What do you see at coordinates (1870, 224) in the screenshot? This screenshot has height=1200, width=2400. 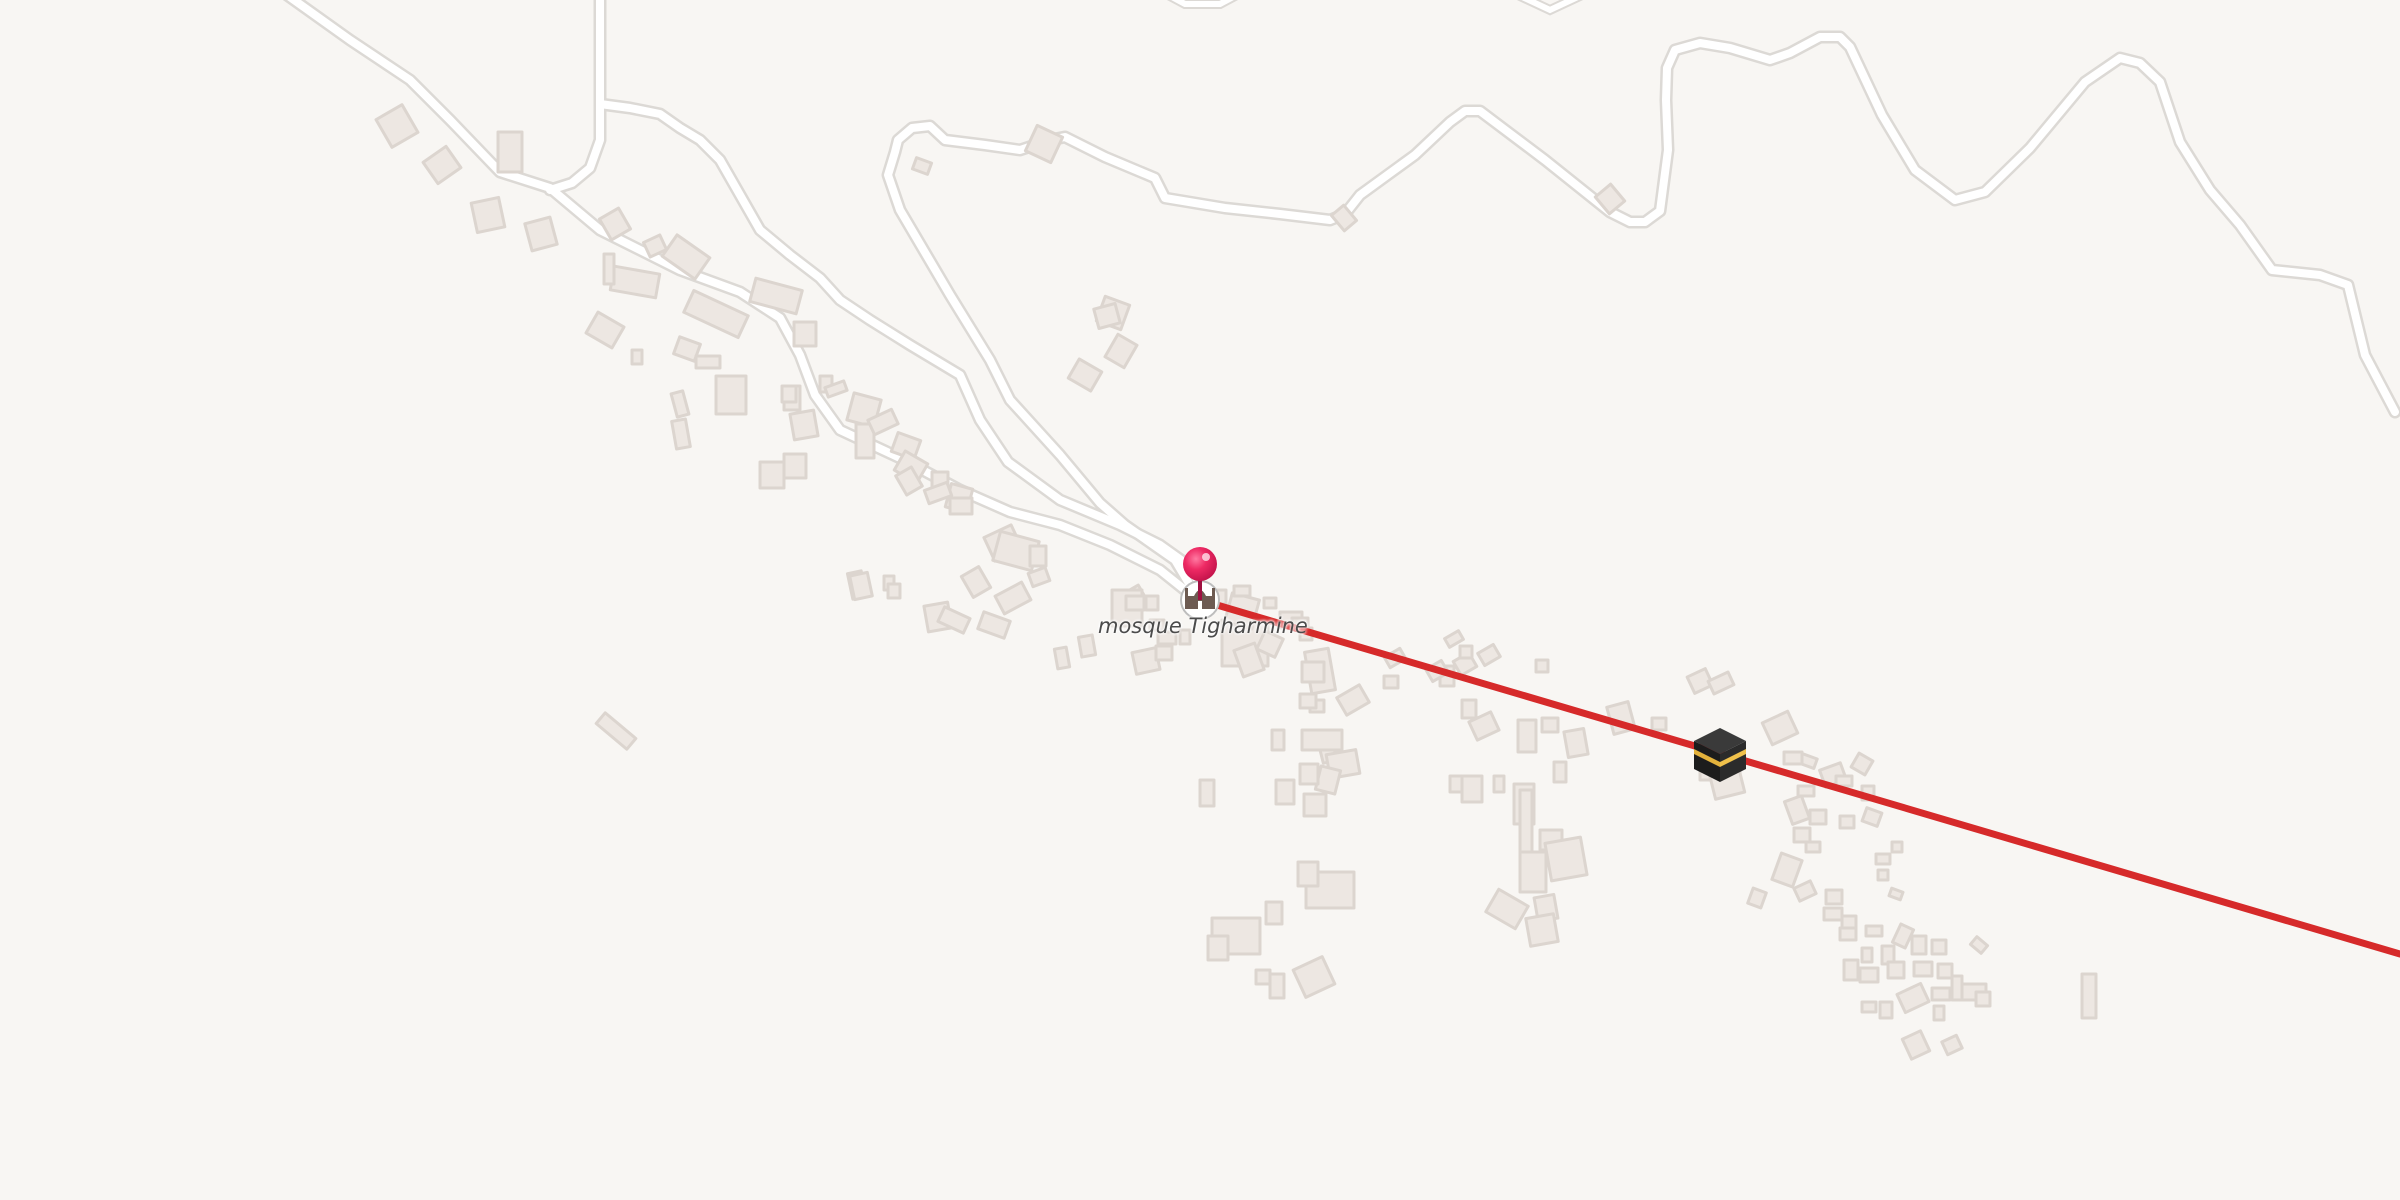 I see `road-ridge-fill` at bounding box center [1870, 224].